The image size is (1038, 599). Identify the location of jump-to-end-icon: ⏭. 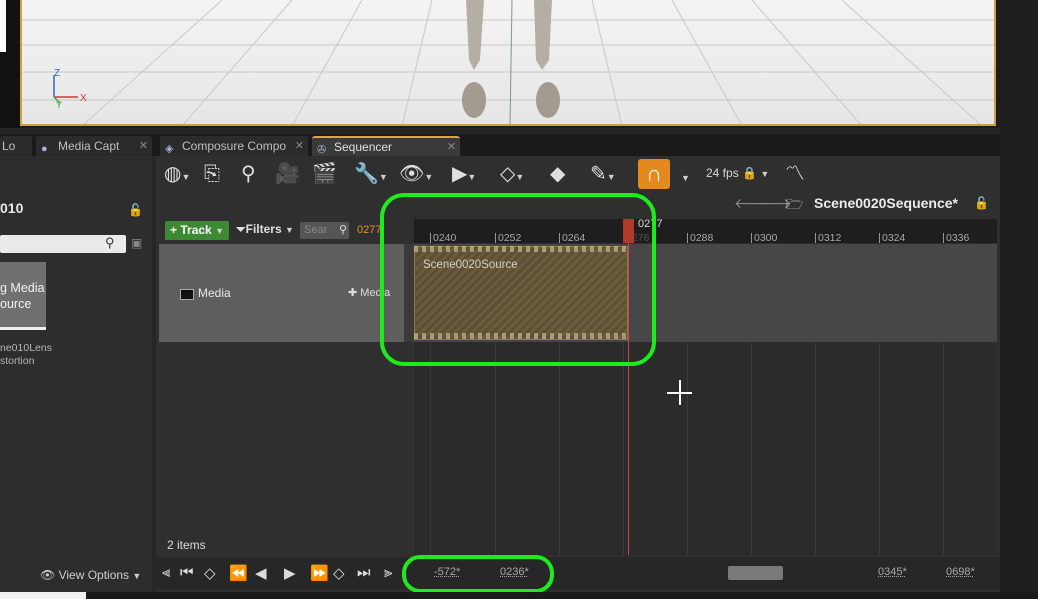
(364, 572).